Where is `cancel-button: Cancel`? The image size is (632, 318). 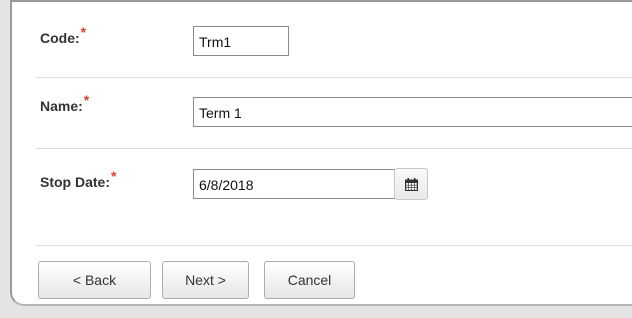
cancel-button: Cancel is located at coordinates (309, 280).